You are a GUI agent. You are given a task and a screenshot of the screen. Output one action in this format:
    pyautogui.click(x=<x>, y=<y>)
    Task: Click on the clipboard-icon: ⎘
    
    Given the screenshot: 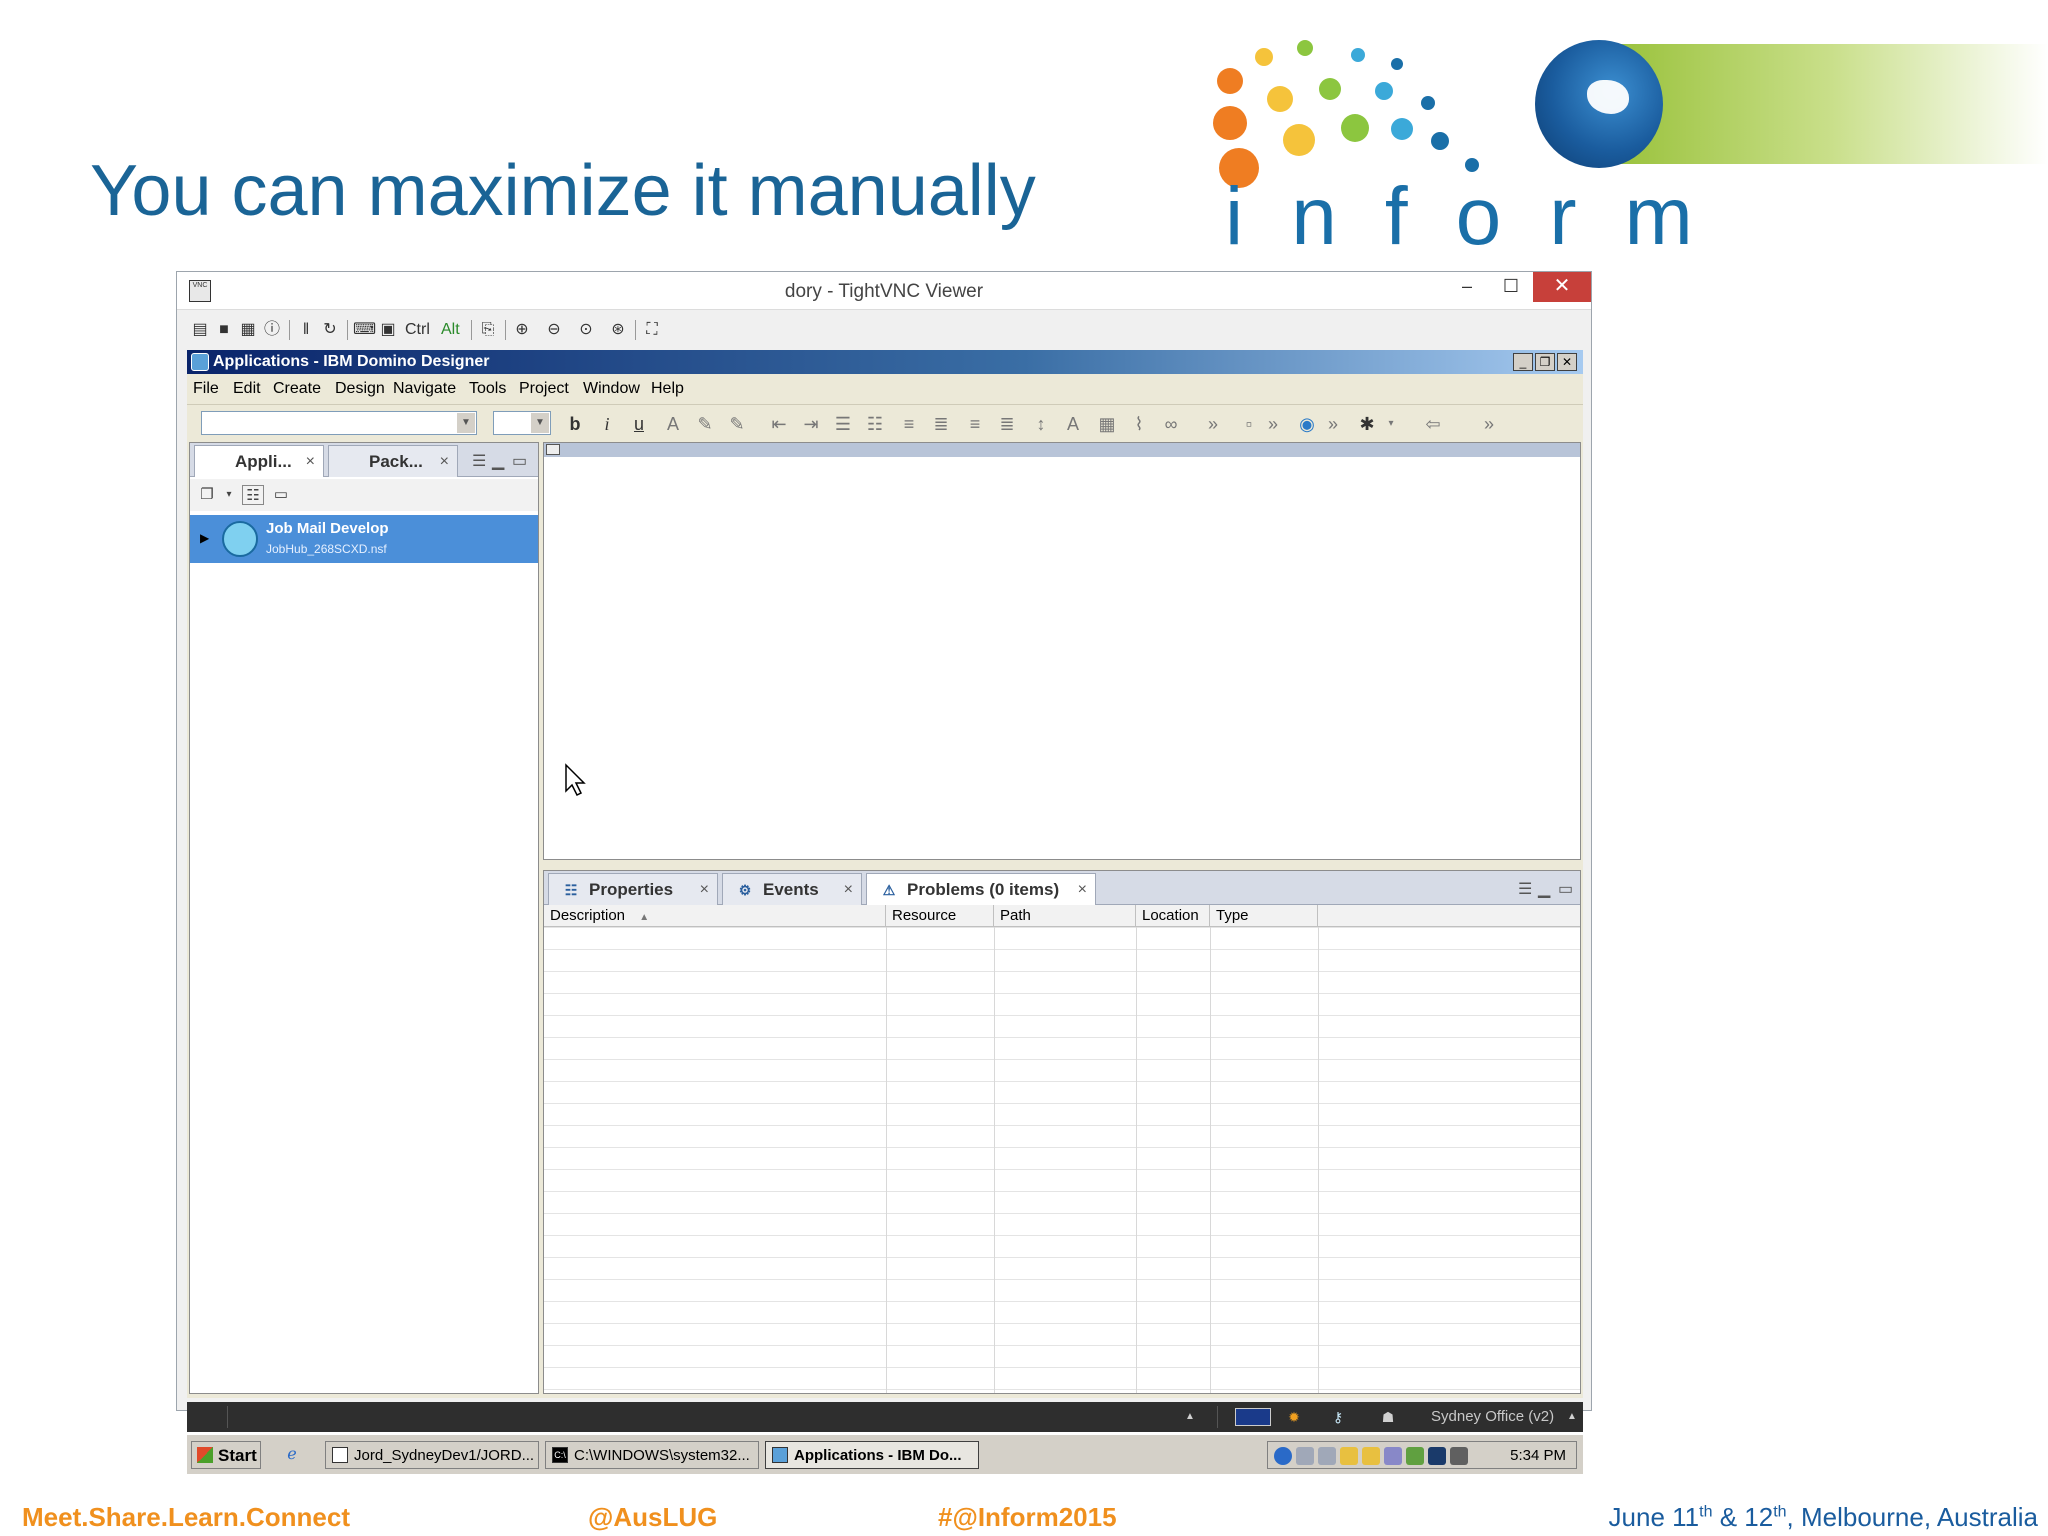 What is the action you would take?
    pyautogui.click(x=488, y=330)
    